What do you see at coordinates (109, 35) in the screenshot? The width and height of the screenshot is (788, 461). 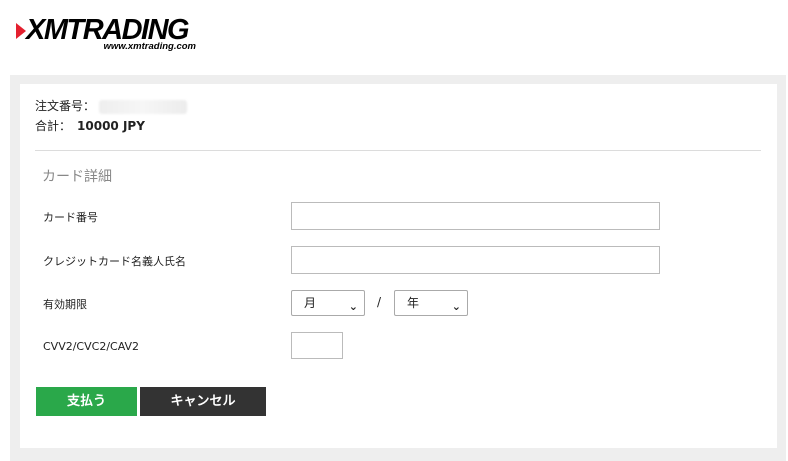 I see `xm-logo: XMTRADING www.xmtrading.com` at bounding box center [109, 35].